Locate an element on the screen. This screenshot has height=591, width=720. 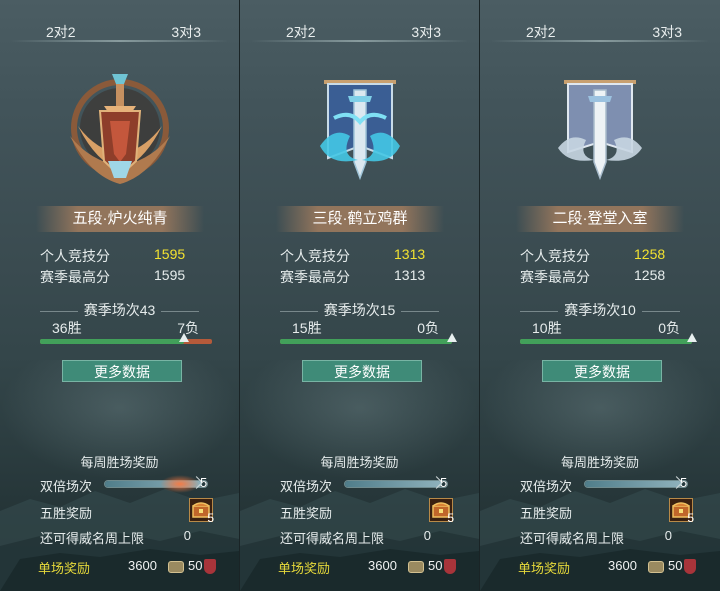
personal-score-row: 个人竞技分 1595 is located at coordinates (119, 256).